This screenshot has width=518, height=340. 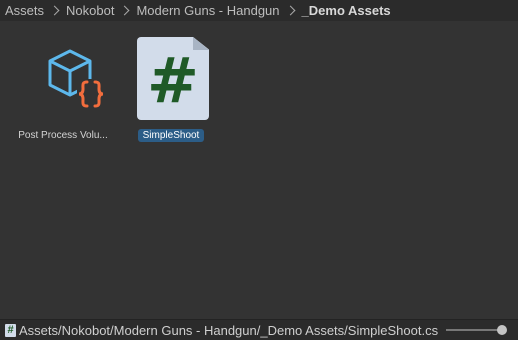 I want to click on hash-glyph: #, so click(x=173, y=80).